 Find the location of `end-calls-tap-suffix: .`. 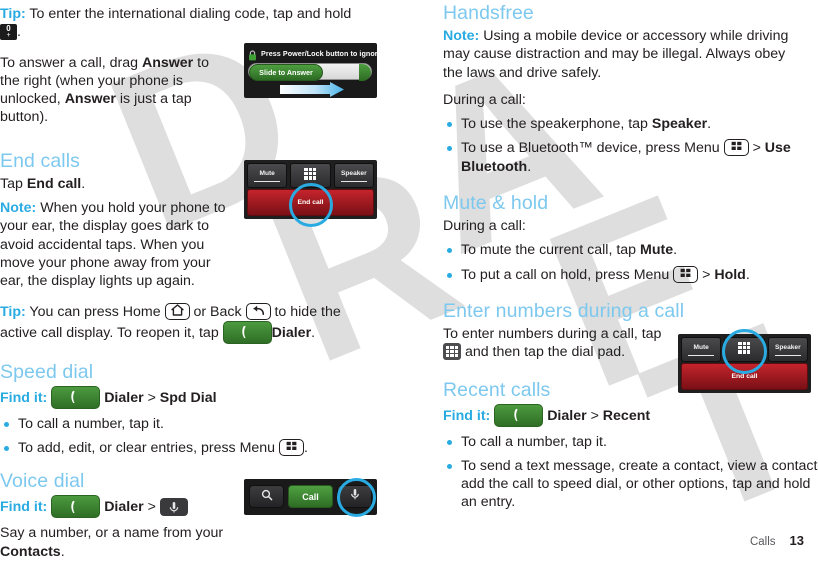

end-calls-tap-suffix: . is located at coordinates (83, 183).